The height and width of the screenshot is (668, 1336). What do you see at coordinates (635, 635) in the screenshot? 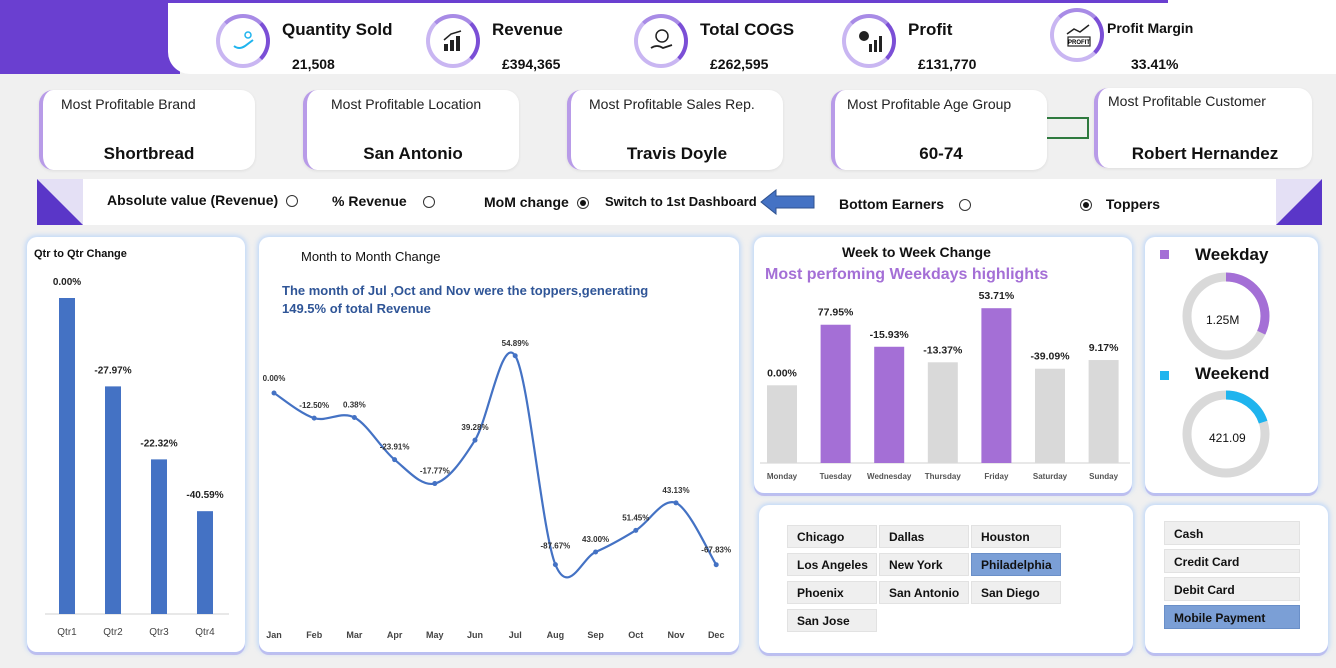
I see `mom-tick-label: Oct` at bounding box center [635, 635].